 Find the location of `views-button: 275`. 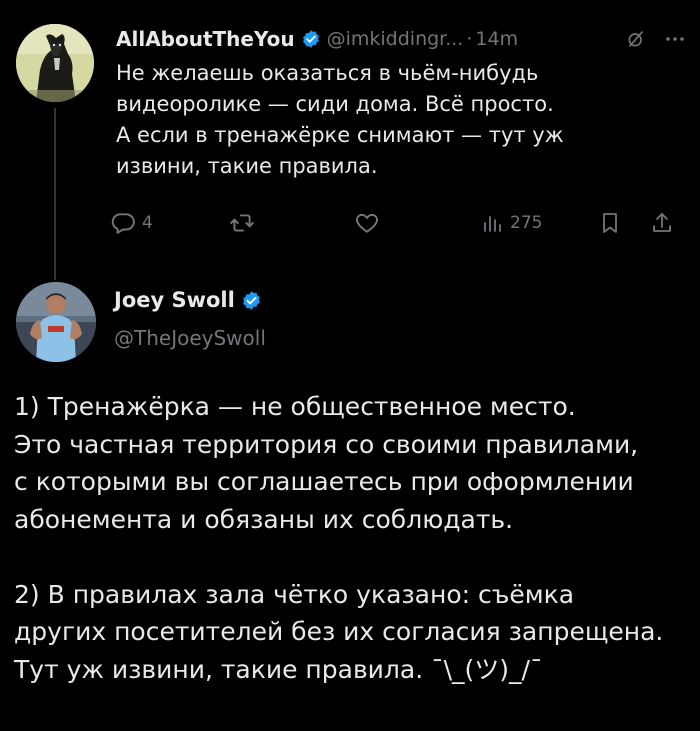

views-button: 275 is located at coordinates (511, 223).